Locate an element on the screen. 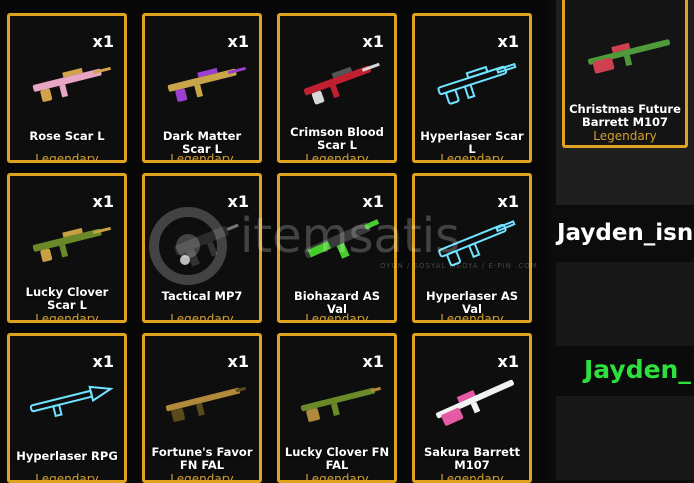 This screenshot has width=694, height=483. item-name: Tactical MP7 is located at coordinates (202, 296).